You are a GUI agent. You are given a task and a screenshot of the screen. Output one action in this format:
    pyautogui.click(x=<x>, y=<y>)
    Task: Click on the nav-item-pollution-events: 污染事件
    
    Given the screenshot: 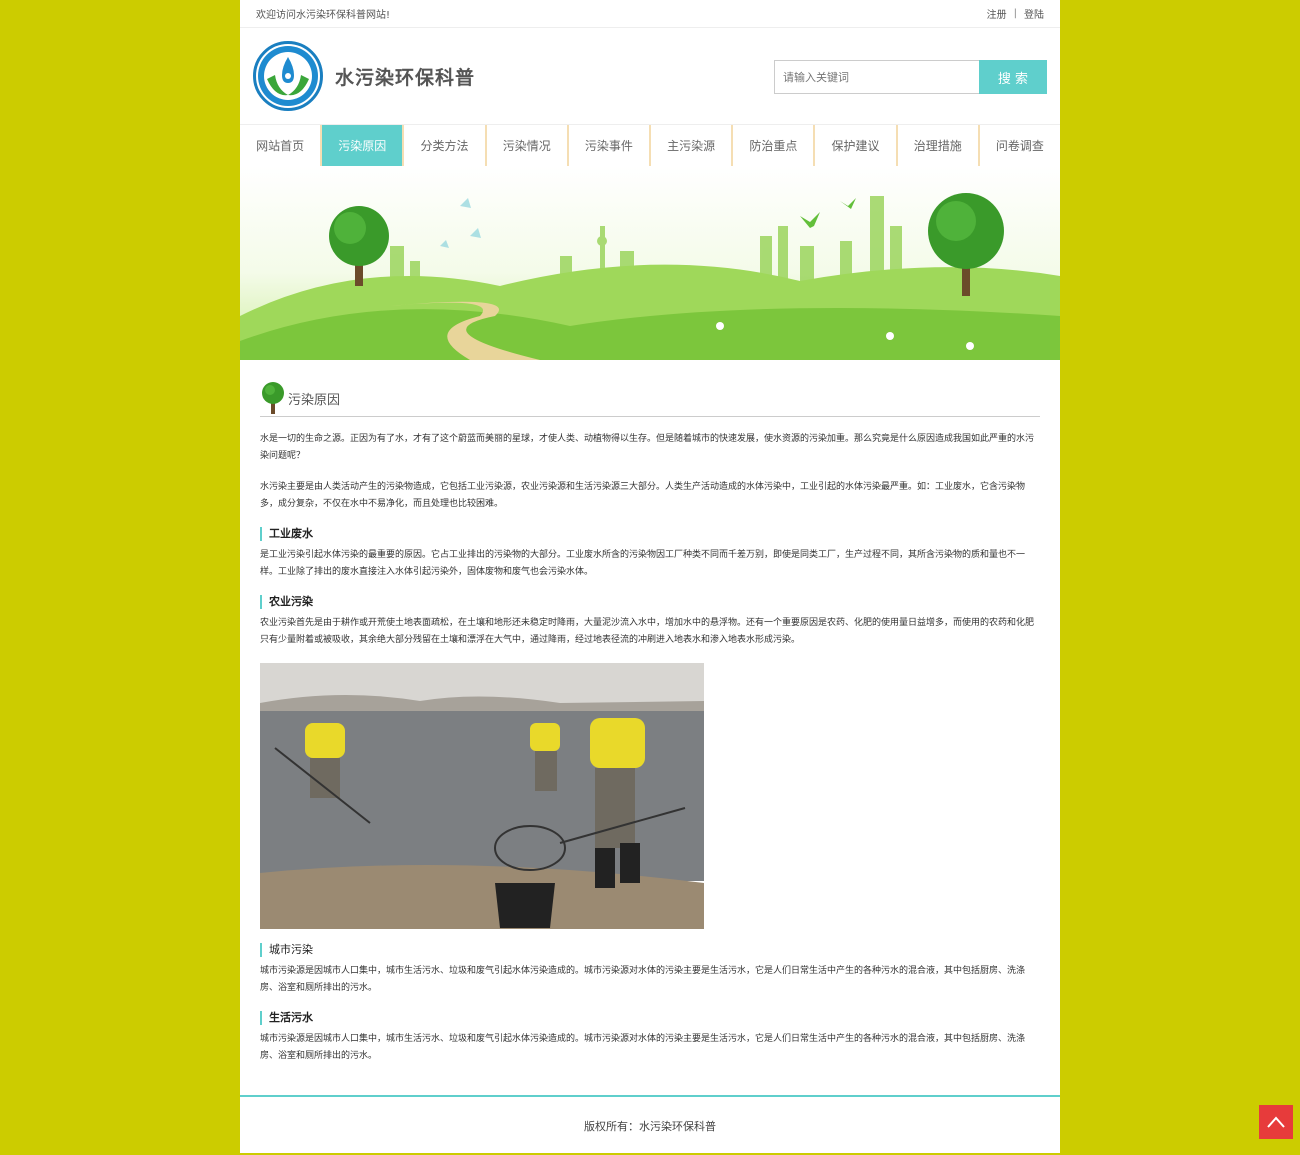 What is the action you would take?
    pyautogui.click(x=610, y=145)
    